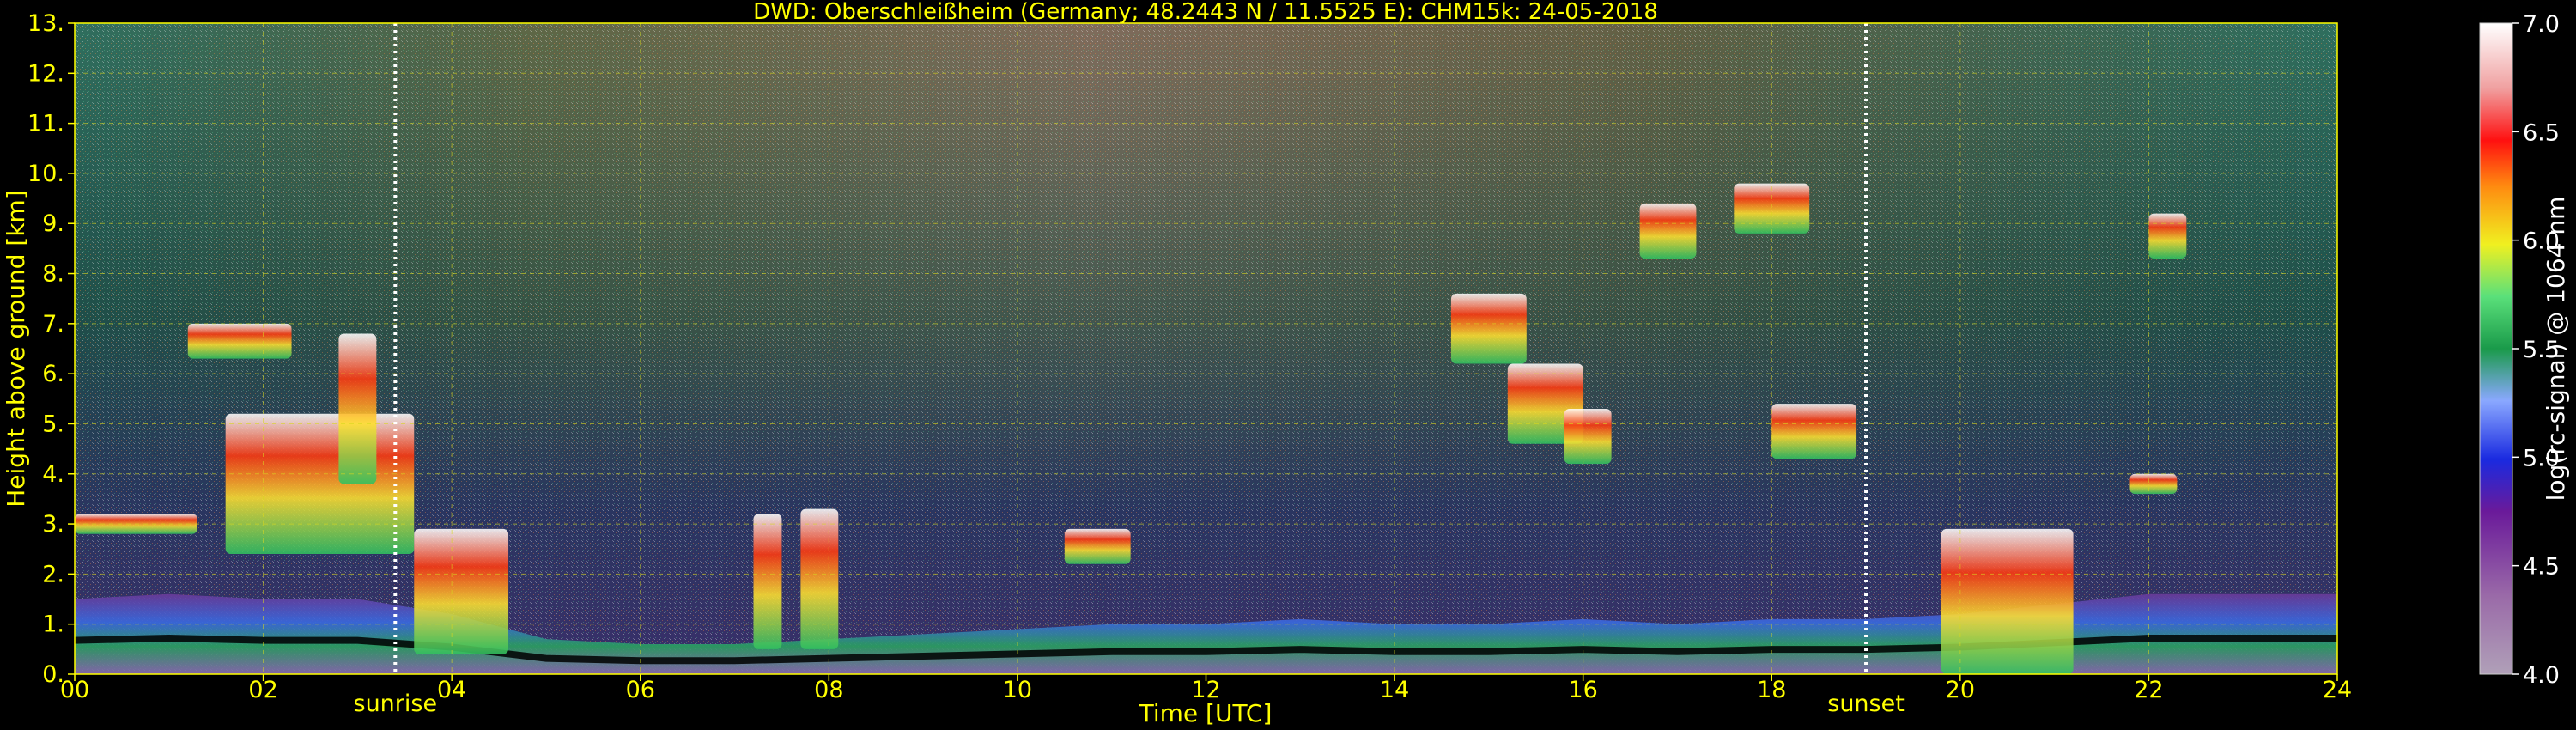 This screenshot has width=2576, height=730. I want to click on x-tick-label: 18, so click(1771, 690).